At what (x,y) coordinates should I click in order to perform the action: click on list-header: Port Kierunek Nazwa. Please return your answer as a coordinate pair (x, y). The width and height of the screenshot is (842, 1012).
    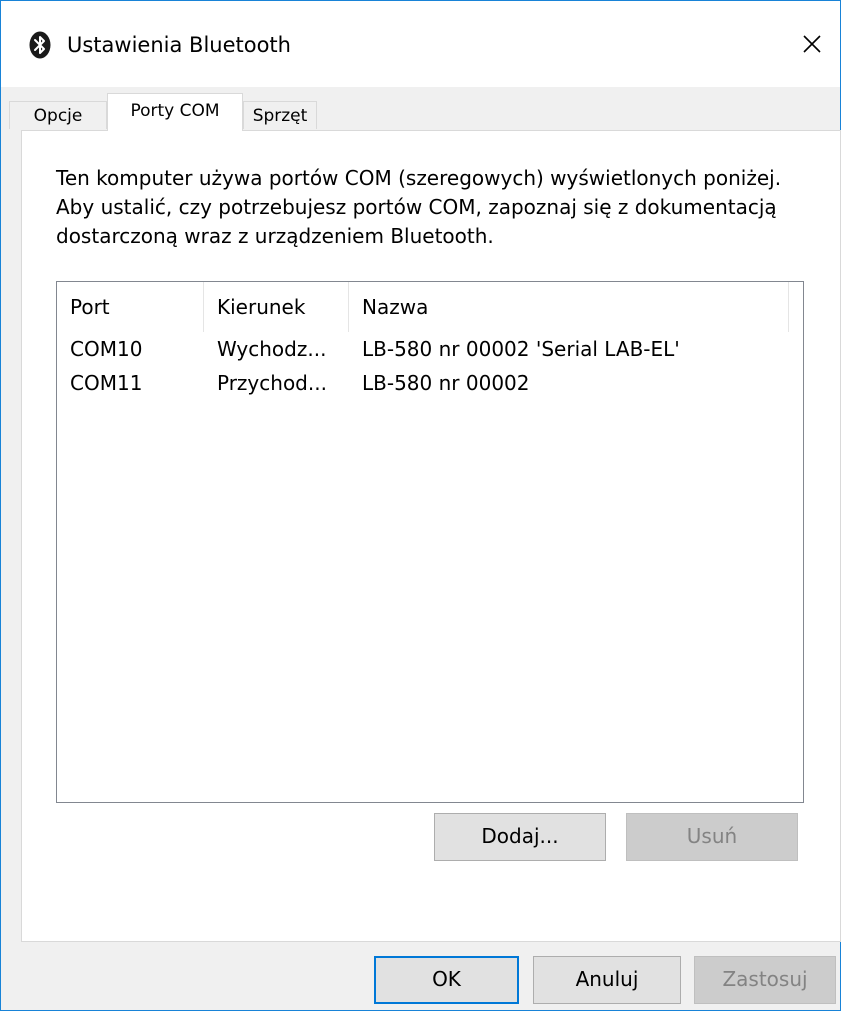
    Looking at the image, I should click on (430, 307).